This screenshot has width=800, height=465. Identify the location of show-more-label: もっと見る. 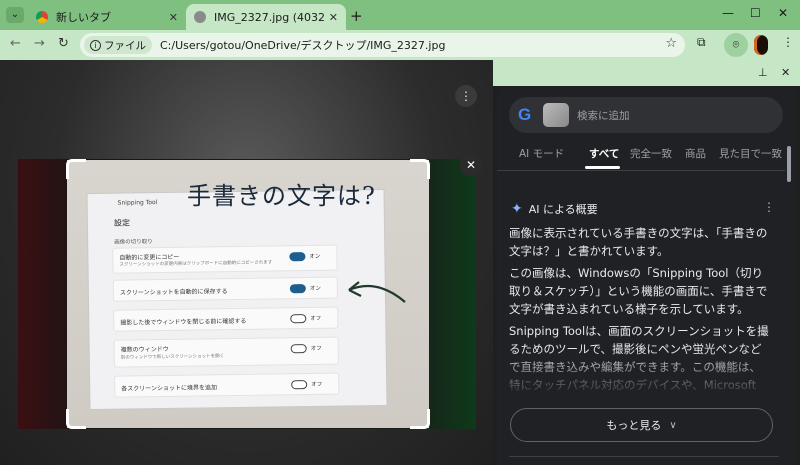
(634, 425).